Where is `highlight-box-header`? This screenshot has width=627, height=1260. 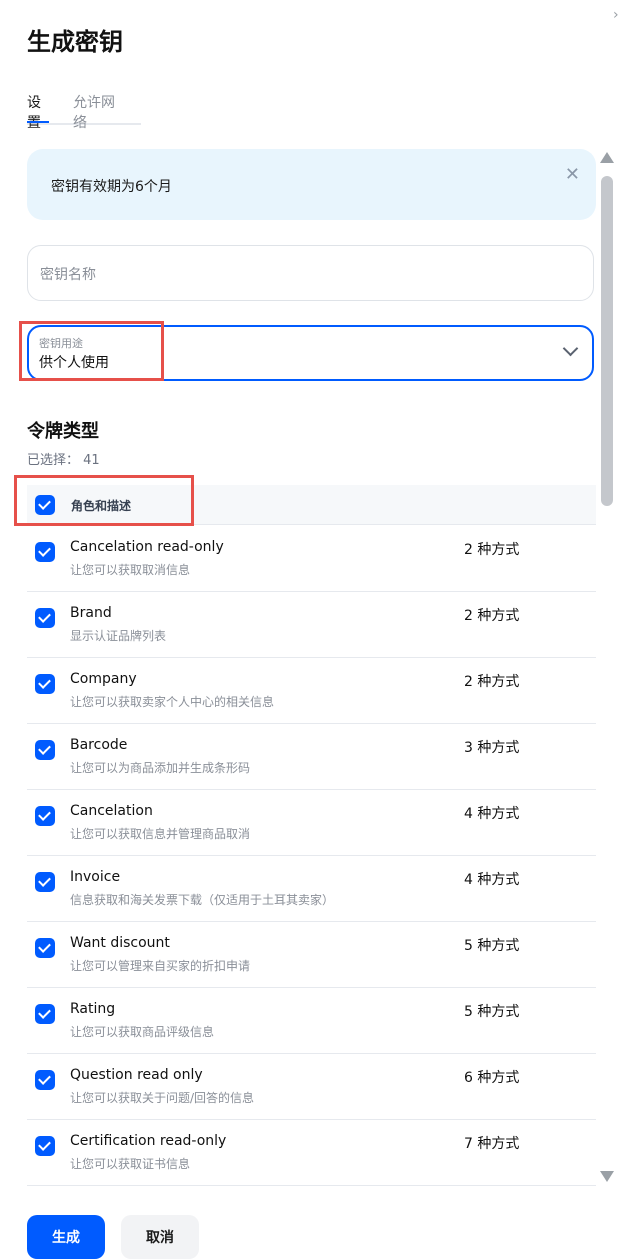
highlight-box-header is located at coordinates (104, 500).